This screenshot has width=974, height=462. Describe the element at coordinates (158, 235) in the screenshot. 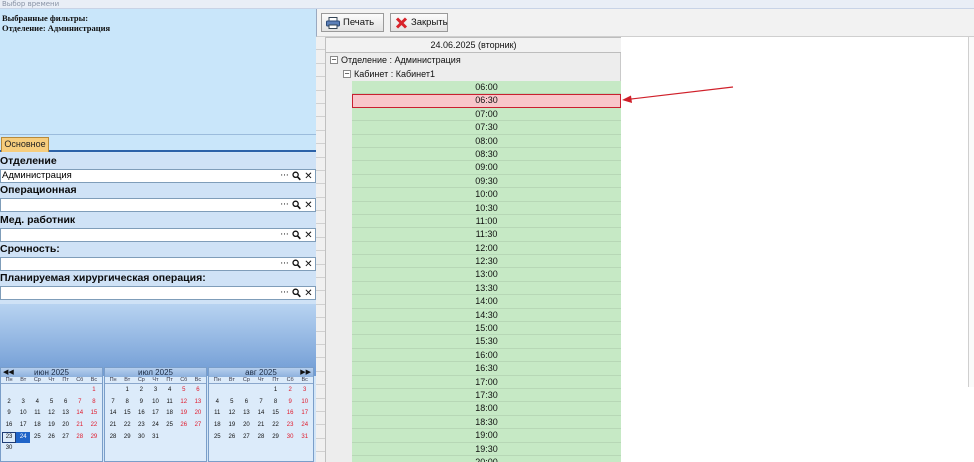

I see `medic-field: ··· ✕` at that location.